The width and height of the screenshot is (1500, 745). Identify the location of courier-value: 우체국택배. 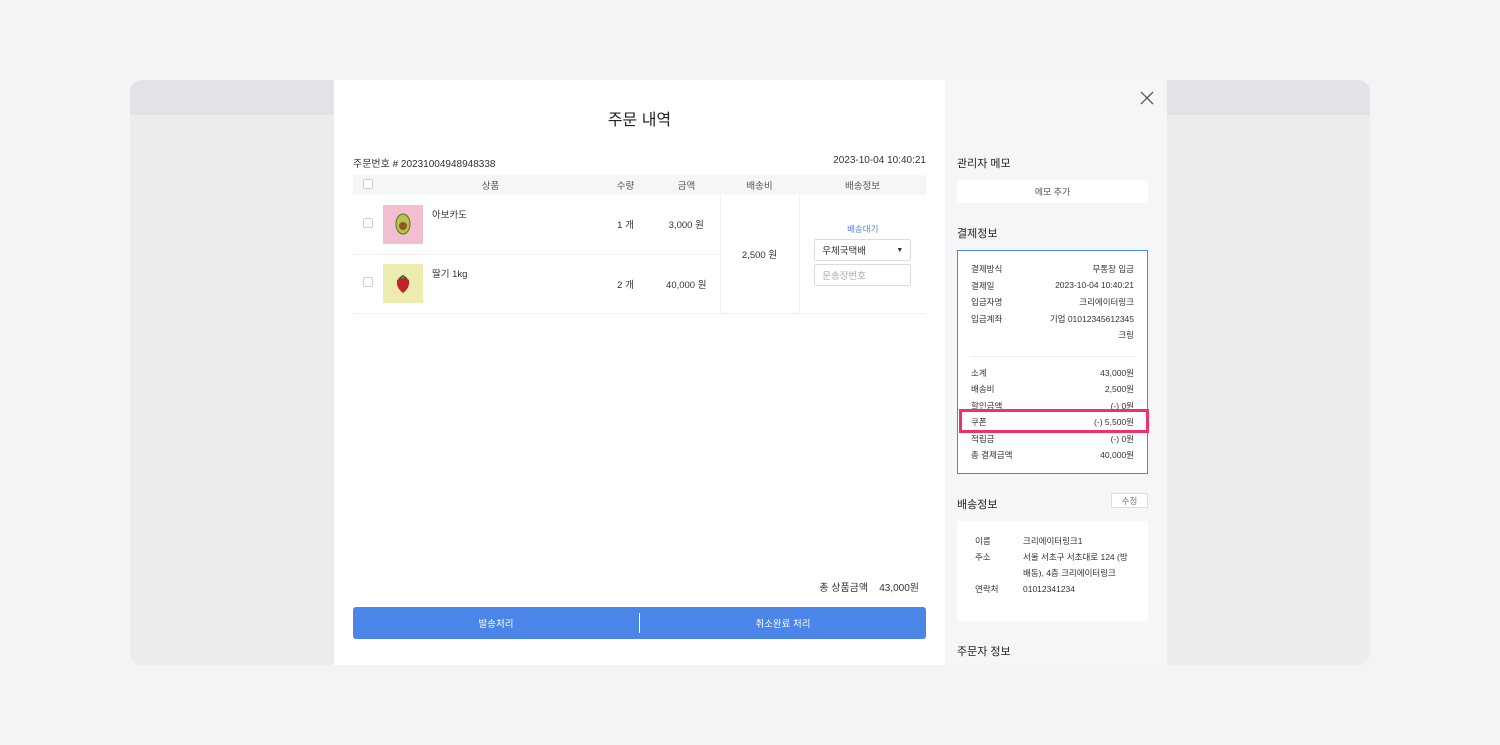
(844, 251).